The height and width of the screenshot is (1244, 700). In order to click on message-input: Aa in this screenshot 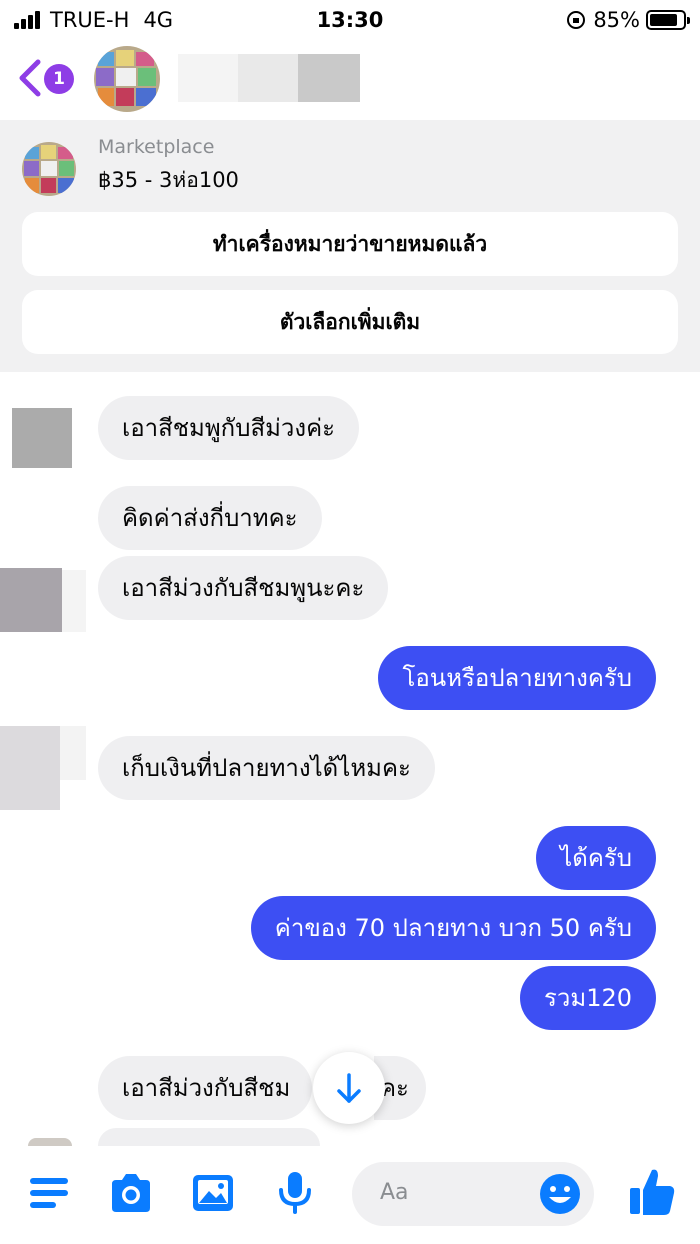, I will do `click(473, 1194)`.